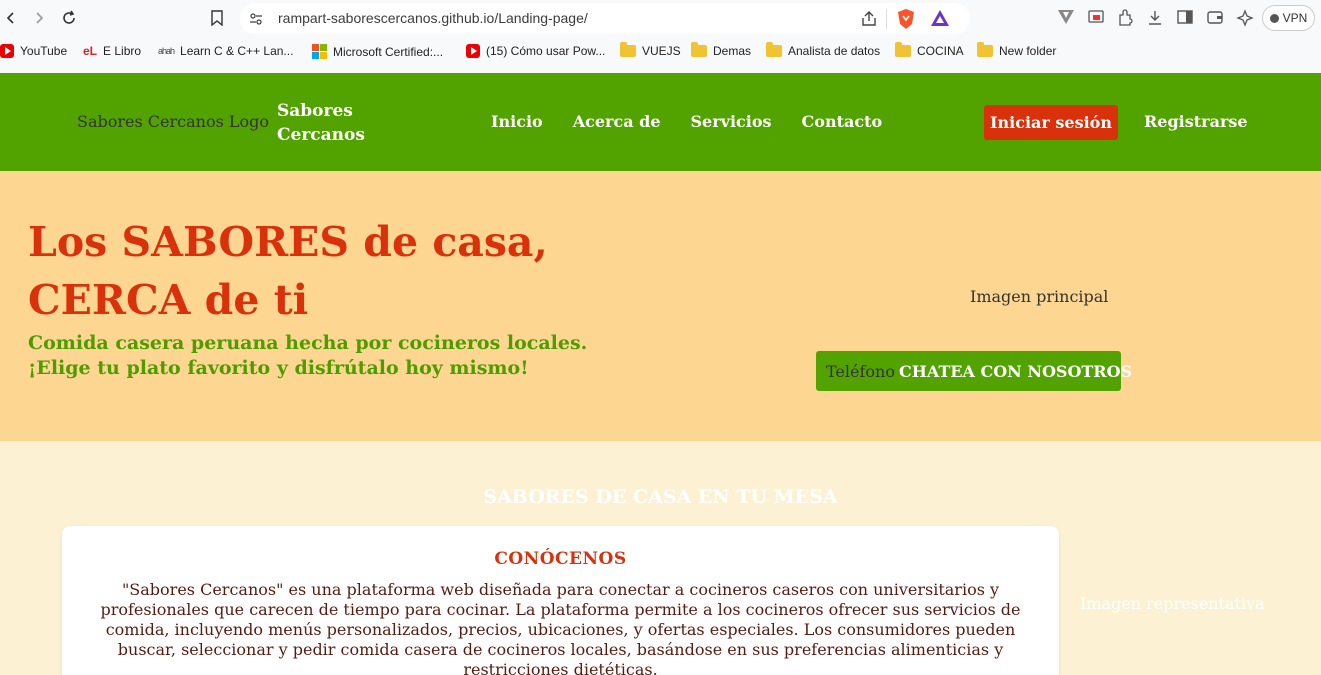 The width and height of the screenshot is (1321, 675). What do you see at coordinates (1028, 51) in the screenshot?
I see `bookmark-label: New folder` at bounding box center [1028, 51].